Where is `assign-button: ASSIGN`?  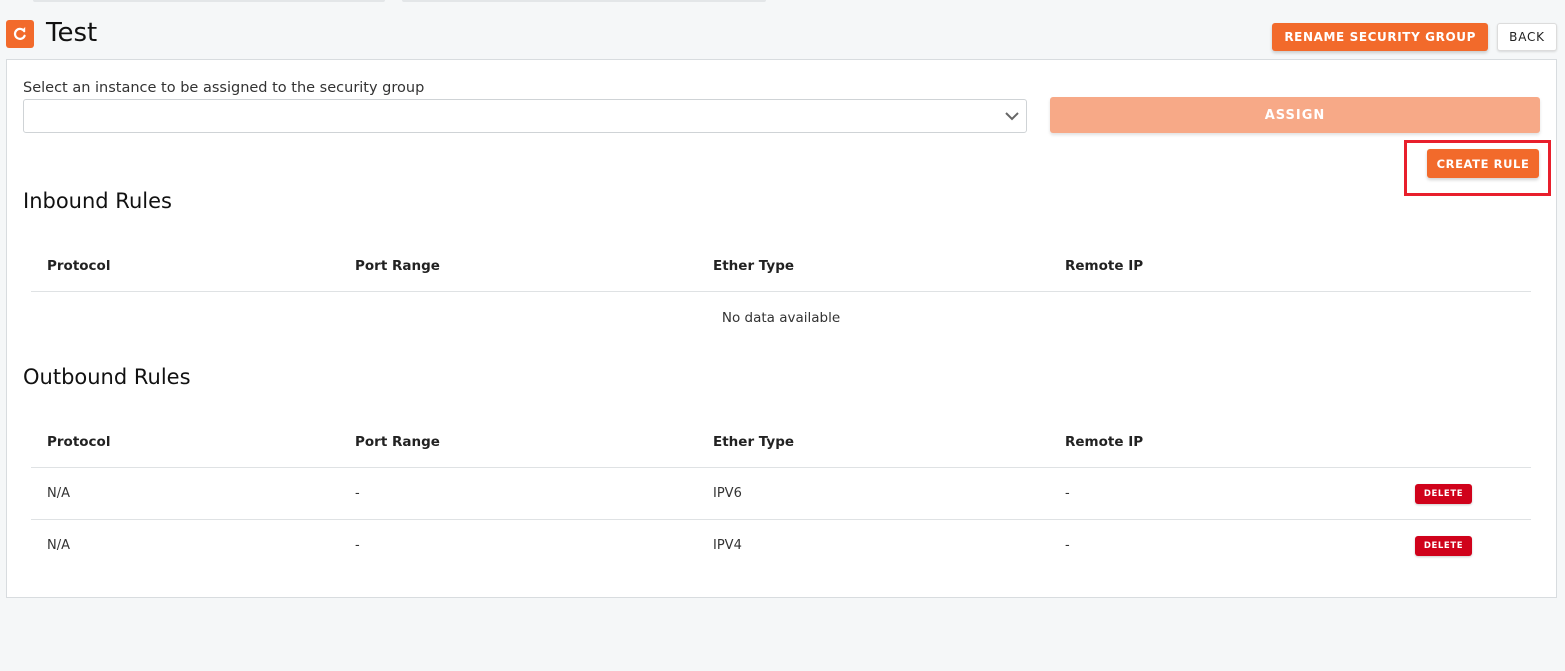
assign-button: ASSIGN is located at coordinates (1295, 115).